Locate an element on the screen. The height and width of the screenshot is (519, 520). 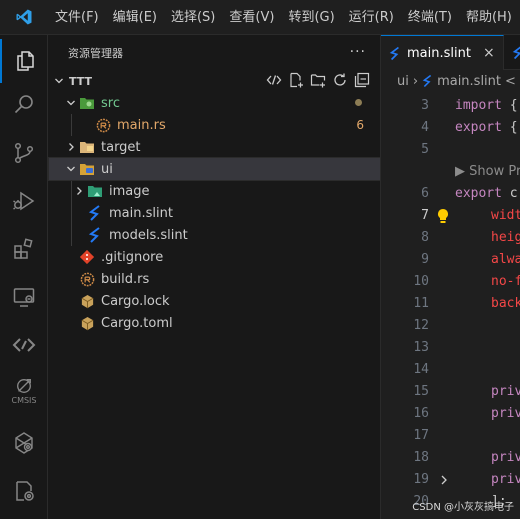
tree-folder-ui: ui is located at coordinates (214, 169).